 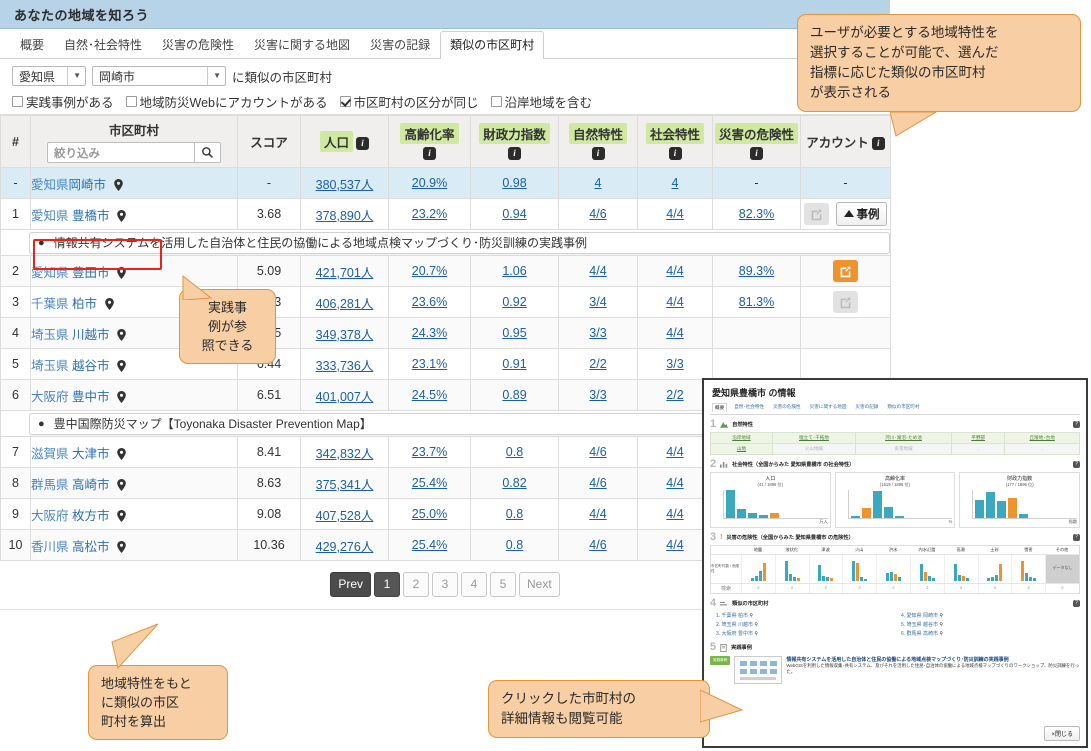 I want to click on cell-aging: 23.7%, so click(x=429, y=452).